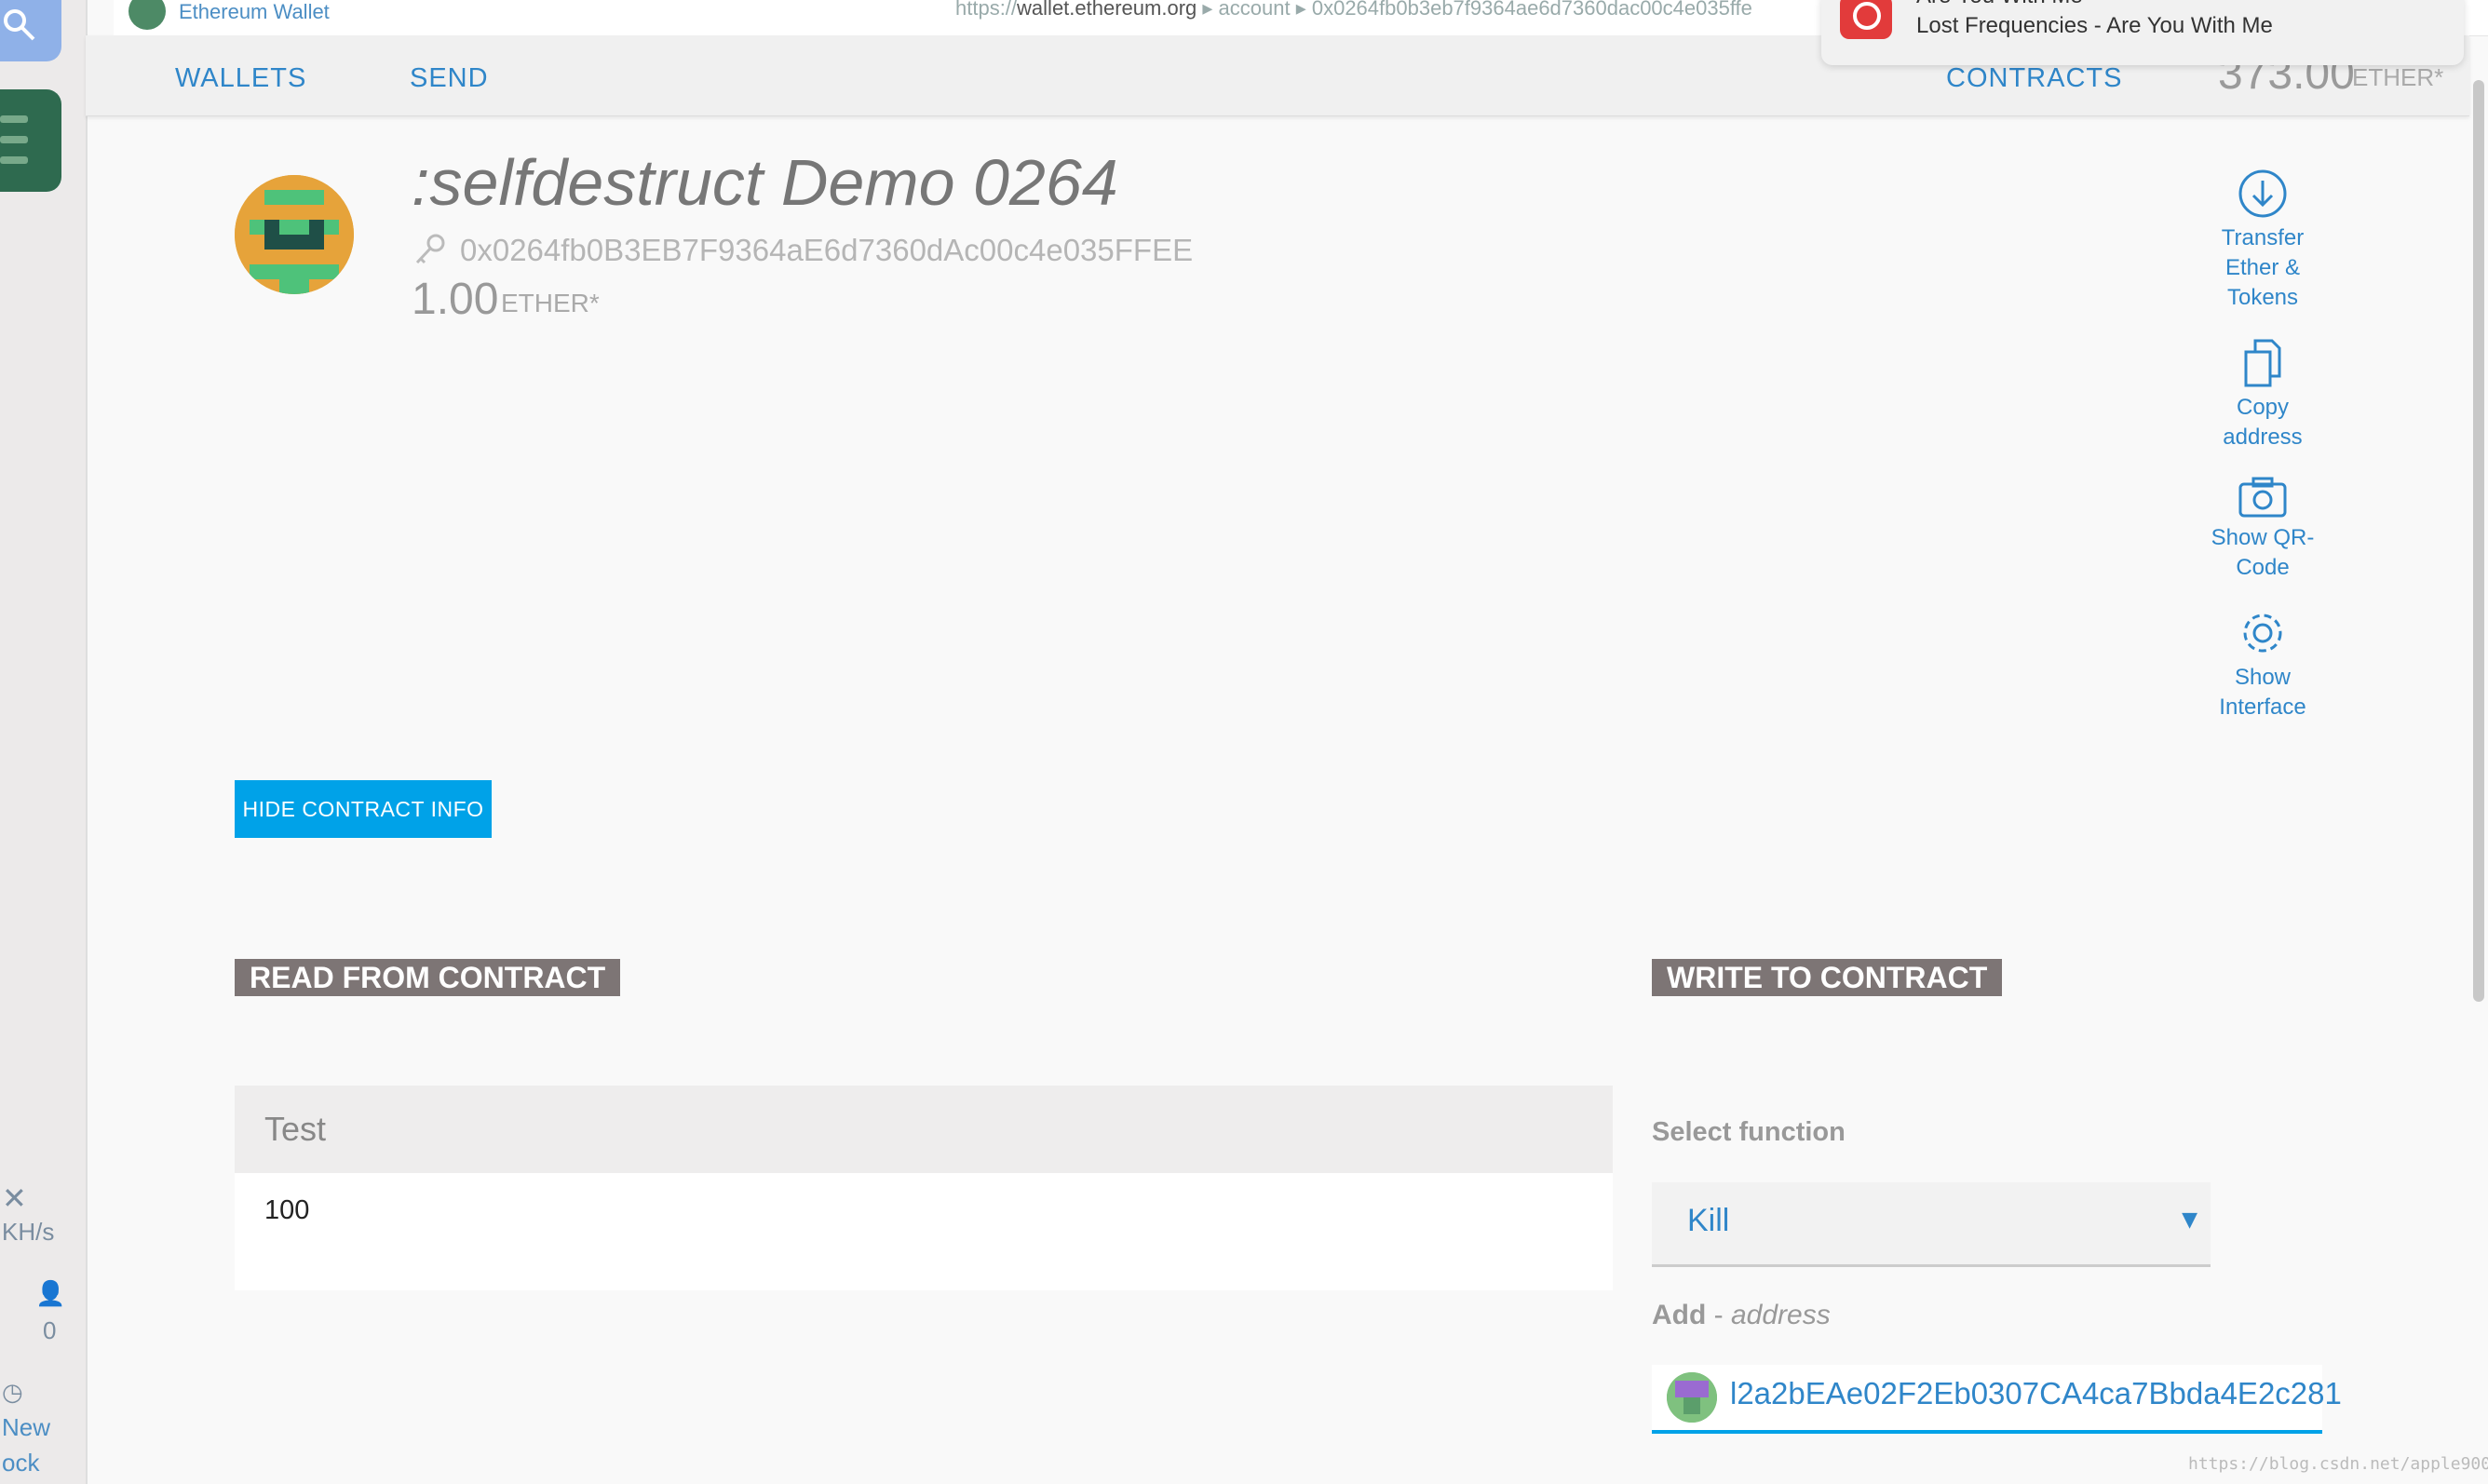 The image size is (2488, 1484). What do you see at coordinates (294, 234) in the screenshot?
I see `contract-identicon` at bounding box center [294, 234].